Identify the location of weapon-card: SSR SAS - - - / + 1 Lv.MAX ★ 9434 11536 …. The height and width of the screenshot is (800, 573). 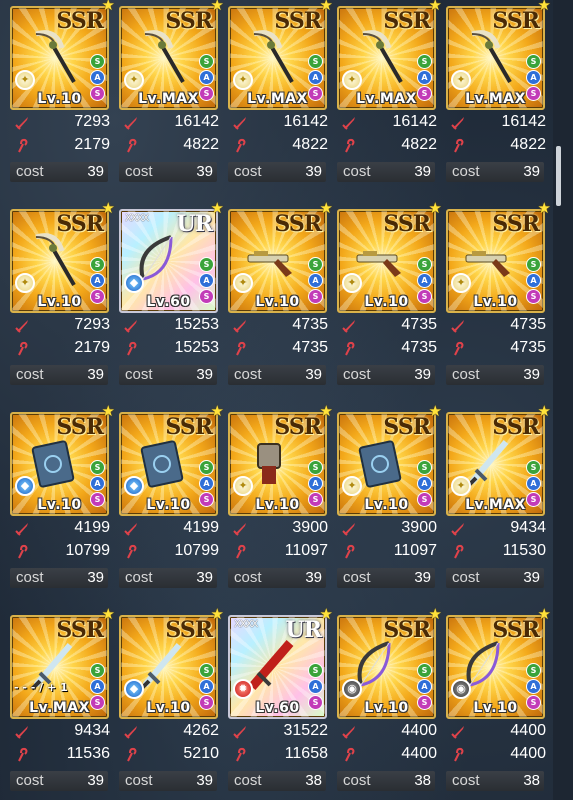
(59, 701).